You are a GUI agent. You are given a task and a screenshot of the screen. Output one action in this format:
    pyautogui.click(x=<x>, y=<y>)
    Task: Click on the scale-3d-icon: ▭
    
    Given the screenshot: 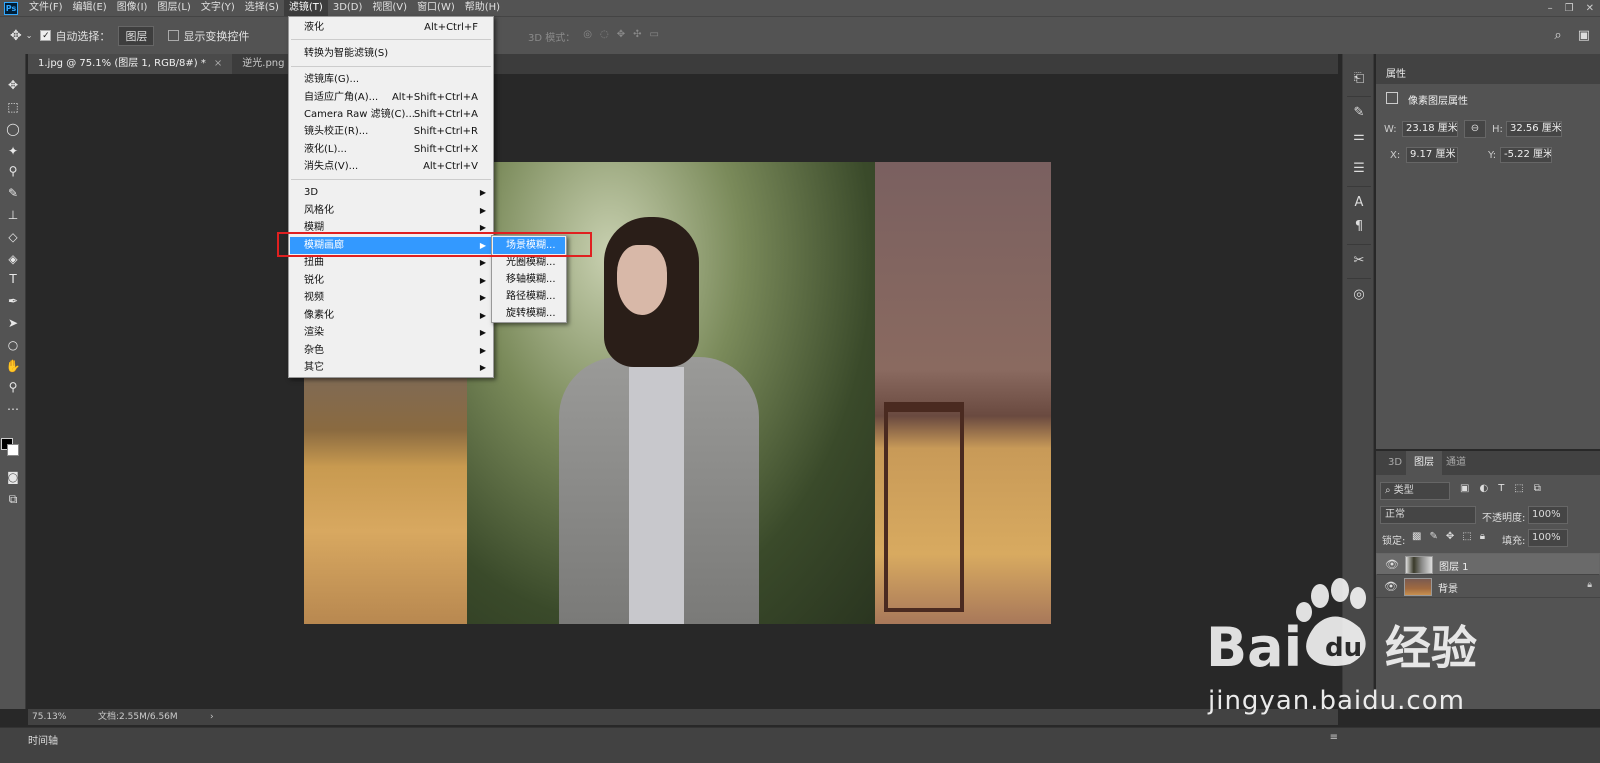 What is the action you would take?
    pyautogui.click(x=654, y=36)
    